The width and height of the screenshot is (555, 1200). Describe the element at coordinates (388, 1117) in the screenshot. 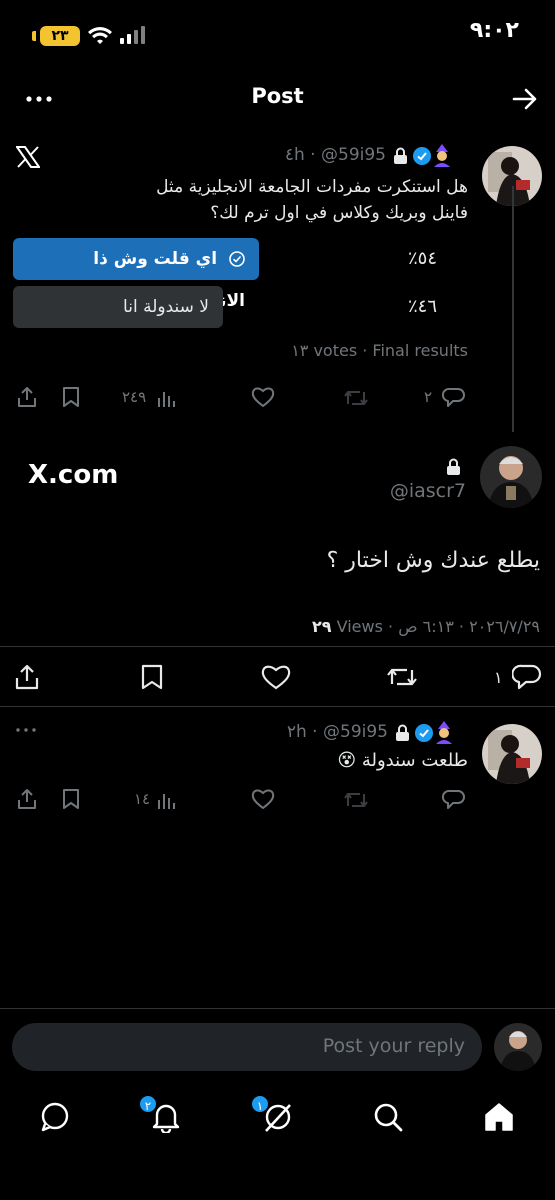

I see `nav-search-icon` at that location.